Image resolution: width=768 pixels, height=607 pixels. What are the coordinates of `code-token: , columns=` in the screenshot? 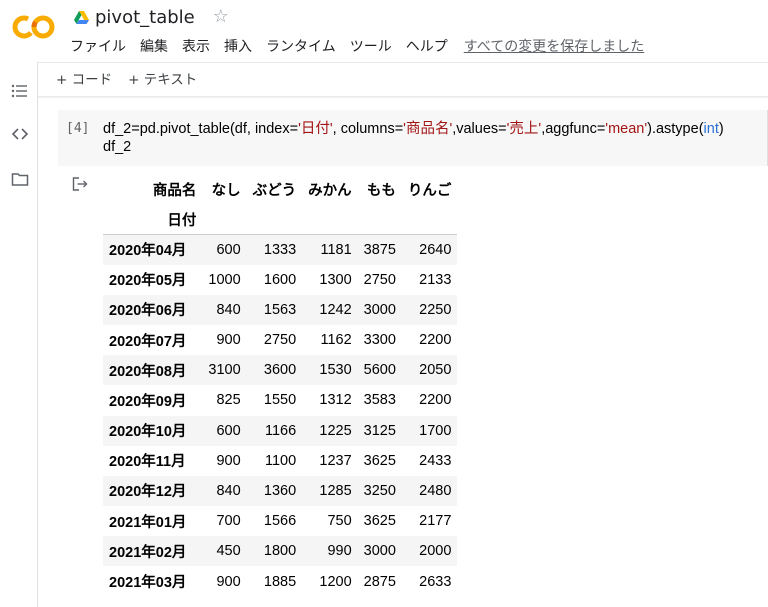 It's located at (368, 129).